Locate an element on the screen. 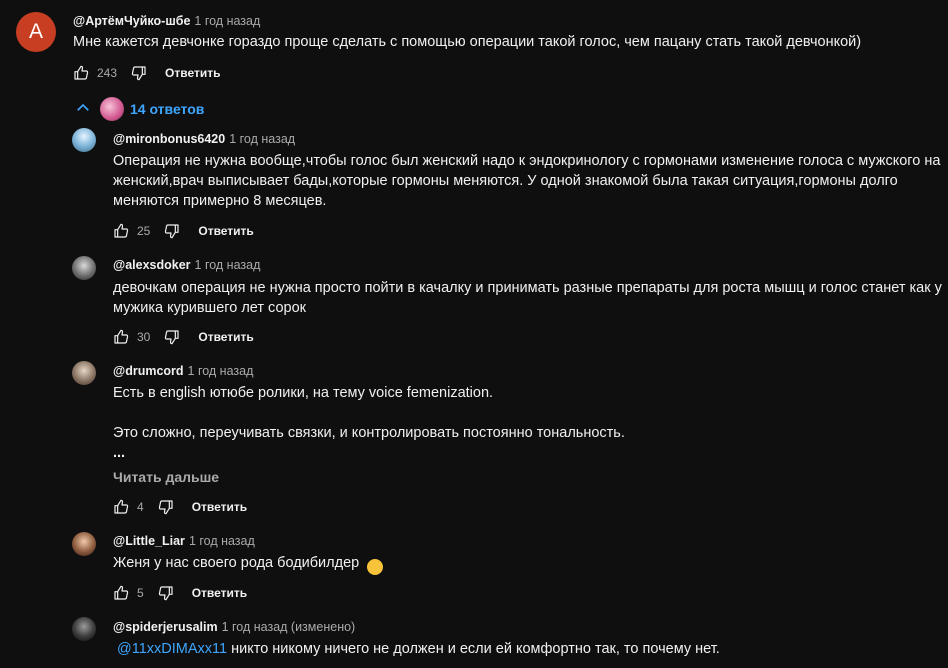  emoji-icon: 😀 is located at coordinates (375, 567).